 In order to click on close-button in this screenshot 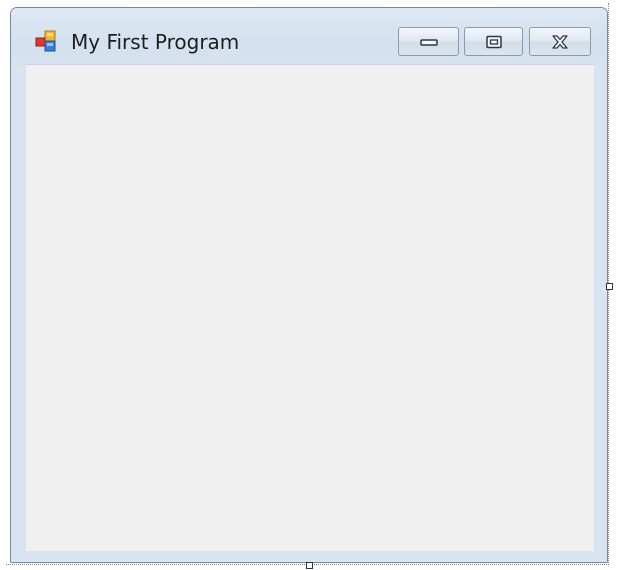, I will do `click(560, 41)`.